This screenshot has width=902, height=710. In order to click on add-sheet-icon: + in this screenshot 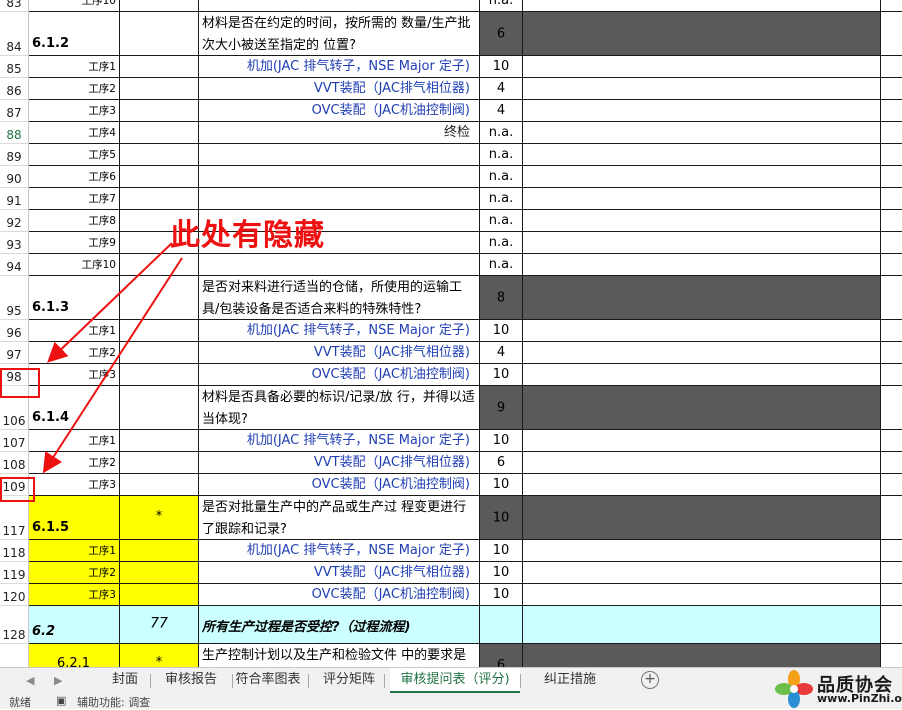, I will do `click(650, 680)`.